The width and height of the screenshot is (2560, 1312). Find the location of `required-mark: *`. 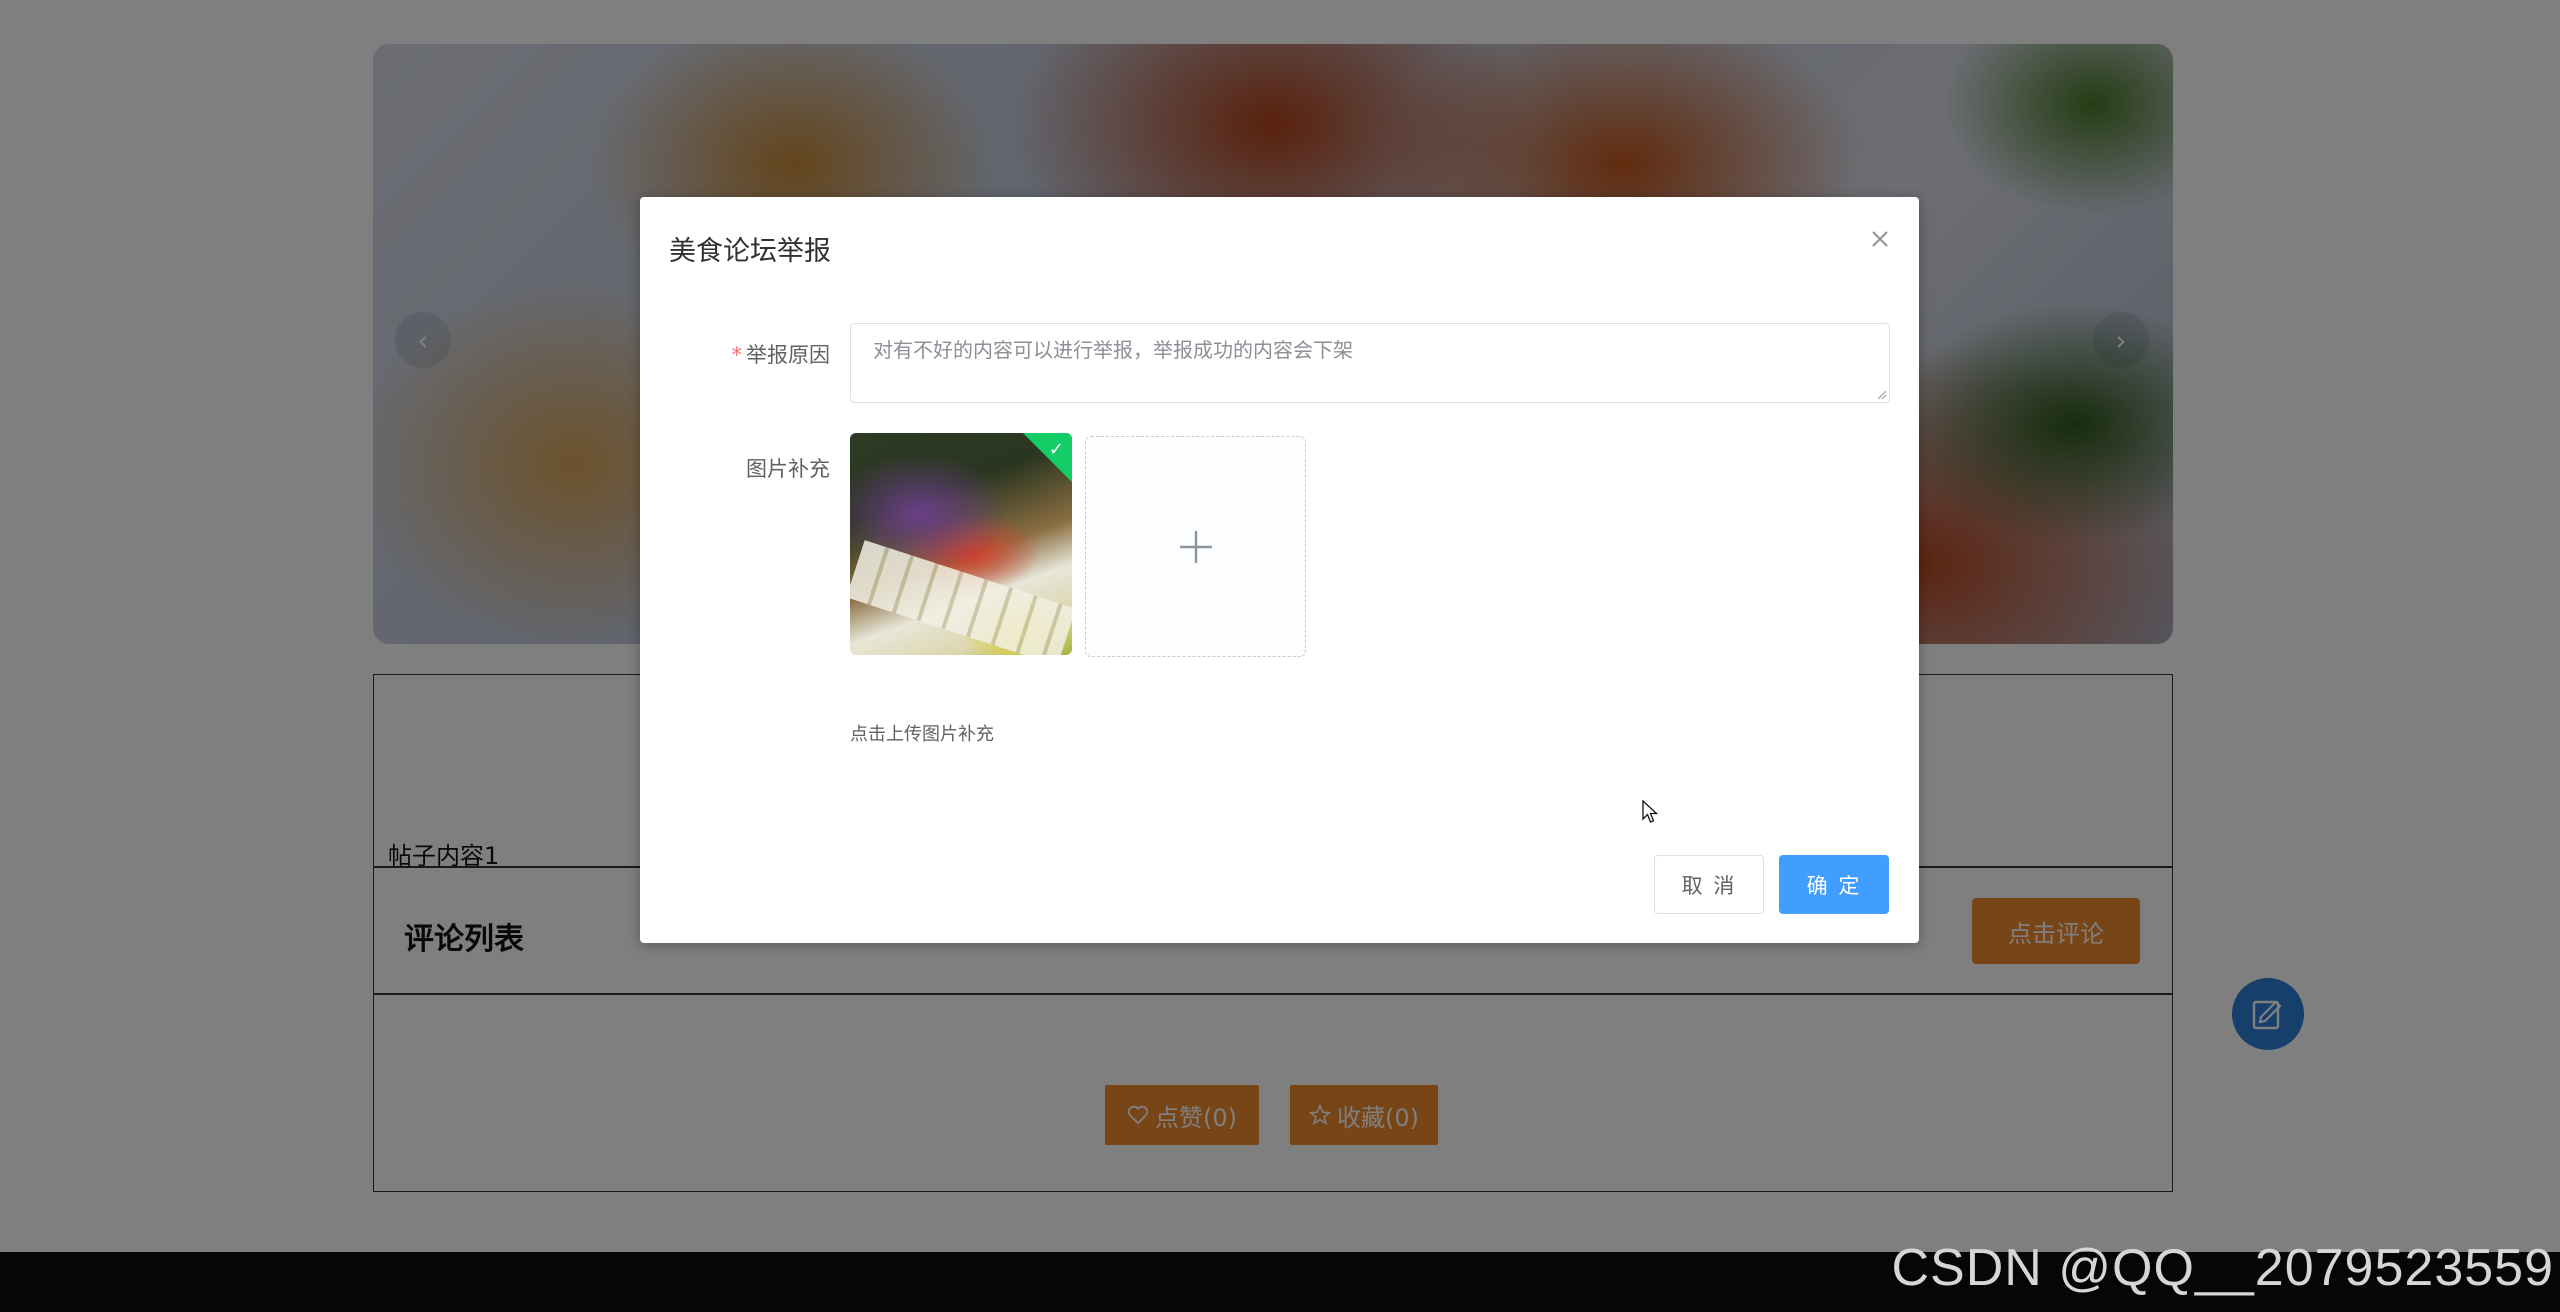

required-mark: * is located at coordinates (737, 355).